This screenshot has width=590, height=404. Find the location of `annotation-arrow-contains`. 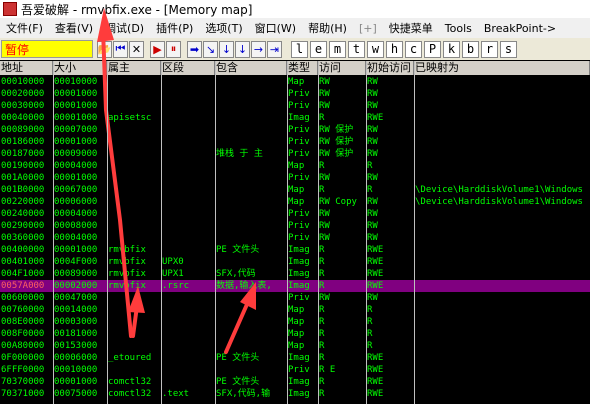

annotation-arrow-contains is located at coordinates (240, 318).